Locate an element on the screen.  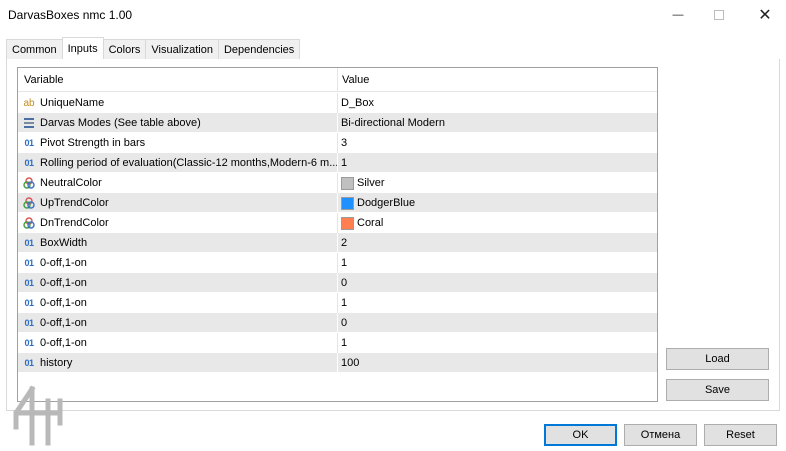
column-header-value: Value is located at coordinates (355, 80).